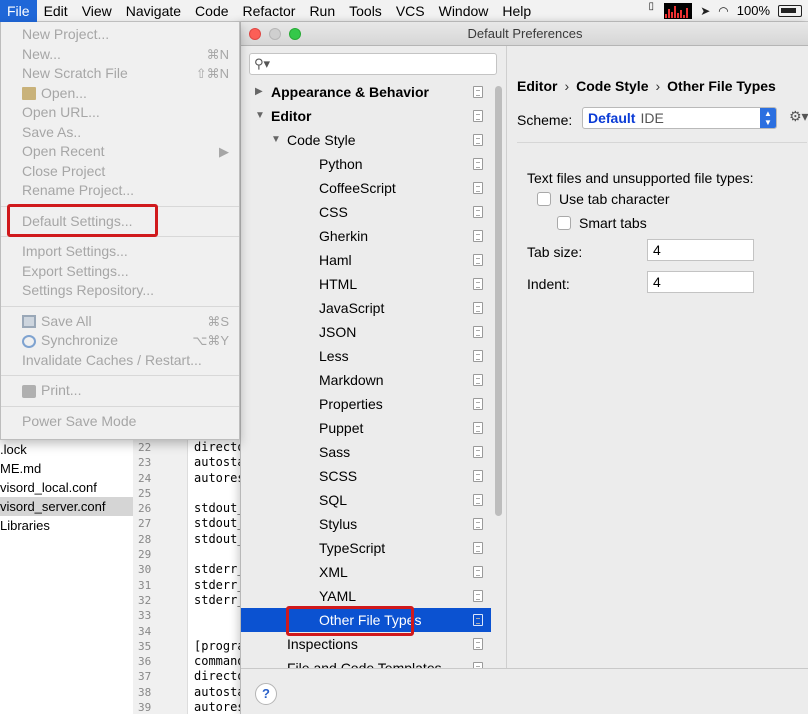  I want to click on menu-file: File, so click(18, 11).